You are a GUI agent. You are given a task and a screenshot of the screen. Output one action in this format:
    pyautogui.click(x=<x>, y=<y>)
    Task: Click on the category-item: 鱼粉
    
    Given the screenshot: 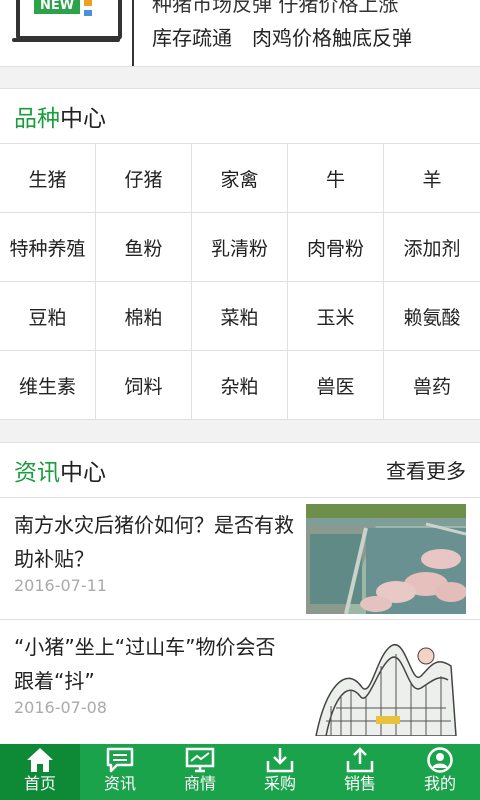 What is the action you would take?
    pyautogui.click(x=144, y=247)
    